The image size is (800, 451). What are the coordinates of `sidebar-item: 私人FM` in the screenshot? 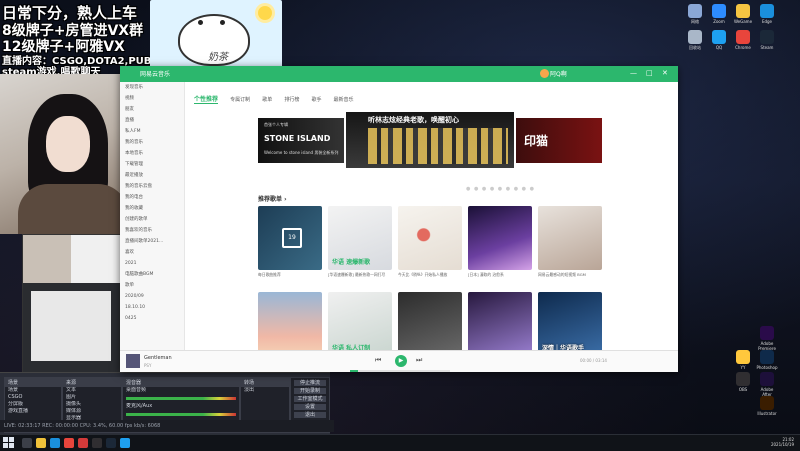 It's located at (152, 131).